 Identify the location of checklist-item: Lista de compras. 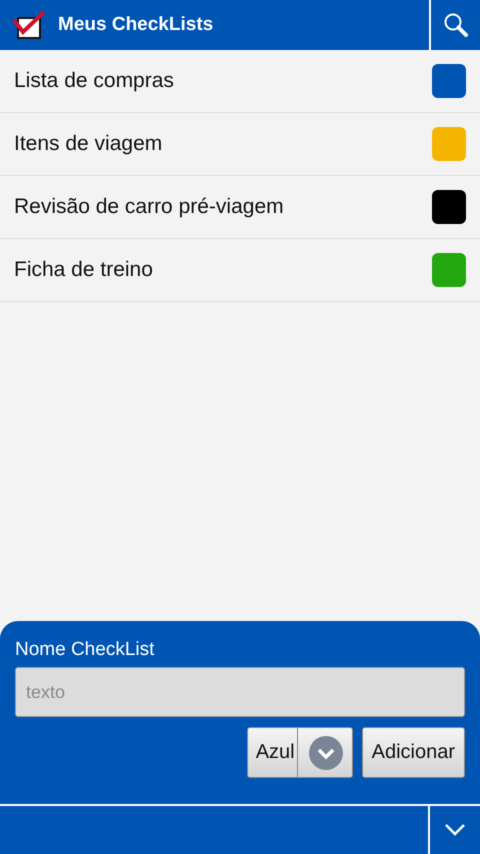
(240, 81).